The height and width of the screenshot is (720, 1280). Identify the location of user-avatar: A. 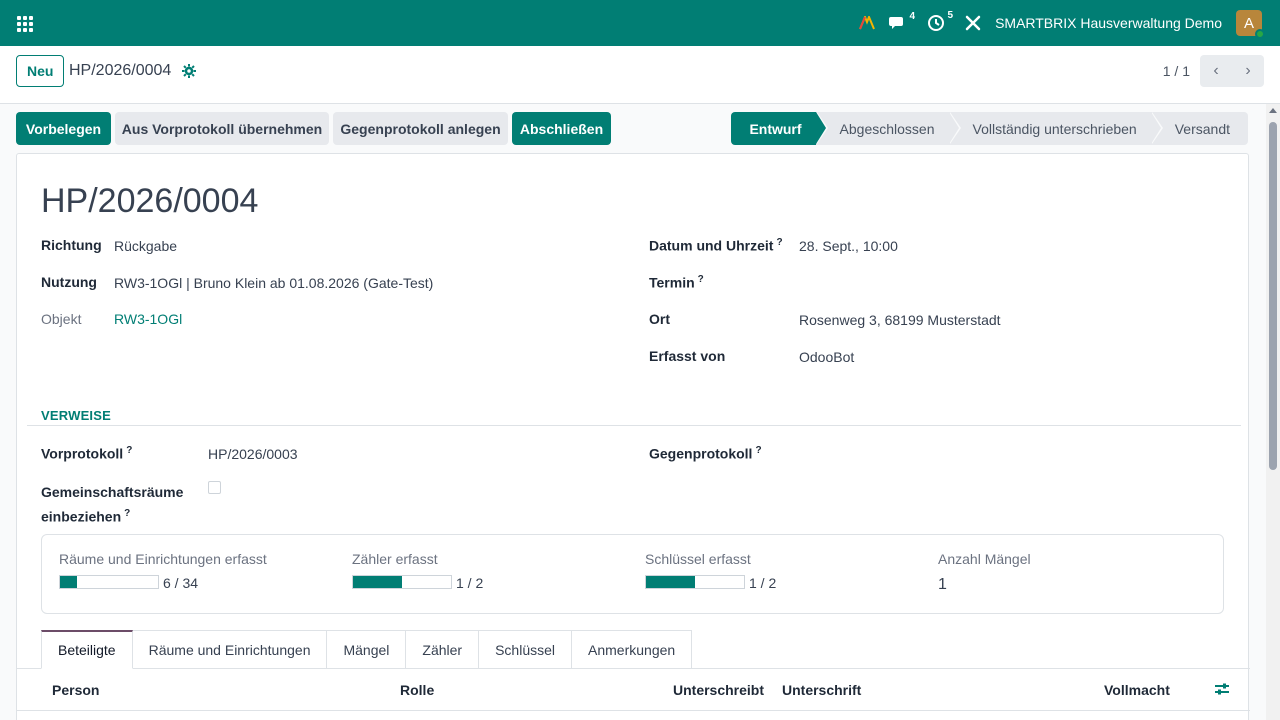
(1250, 24).